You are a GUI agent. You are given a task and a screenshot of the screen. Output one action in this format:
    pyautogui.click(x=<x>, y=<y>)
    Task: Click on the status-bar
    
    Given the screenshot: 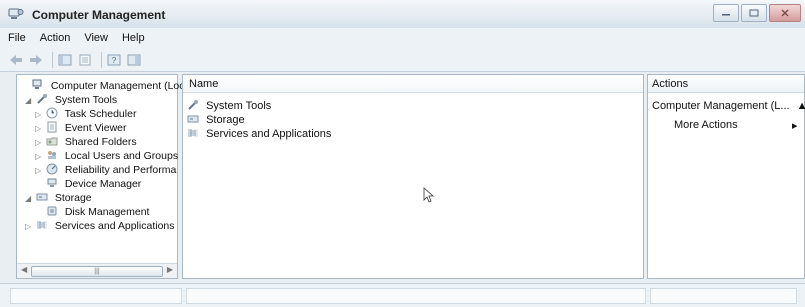 What is the action you would take?
    pyautogui.click(x=402, y=295)
    